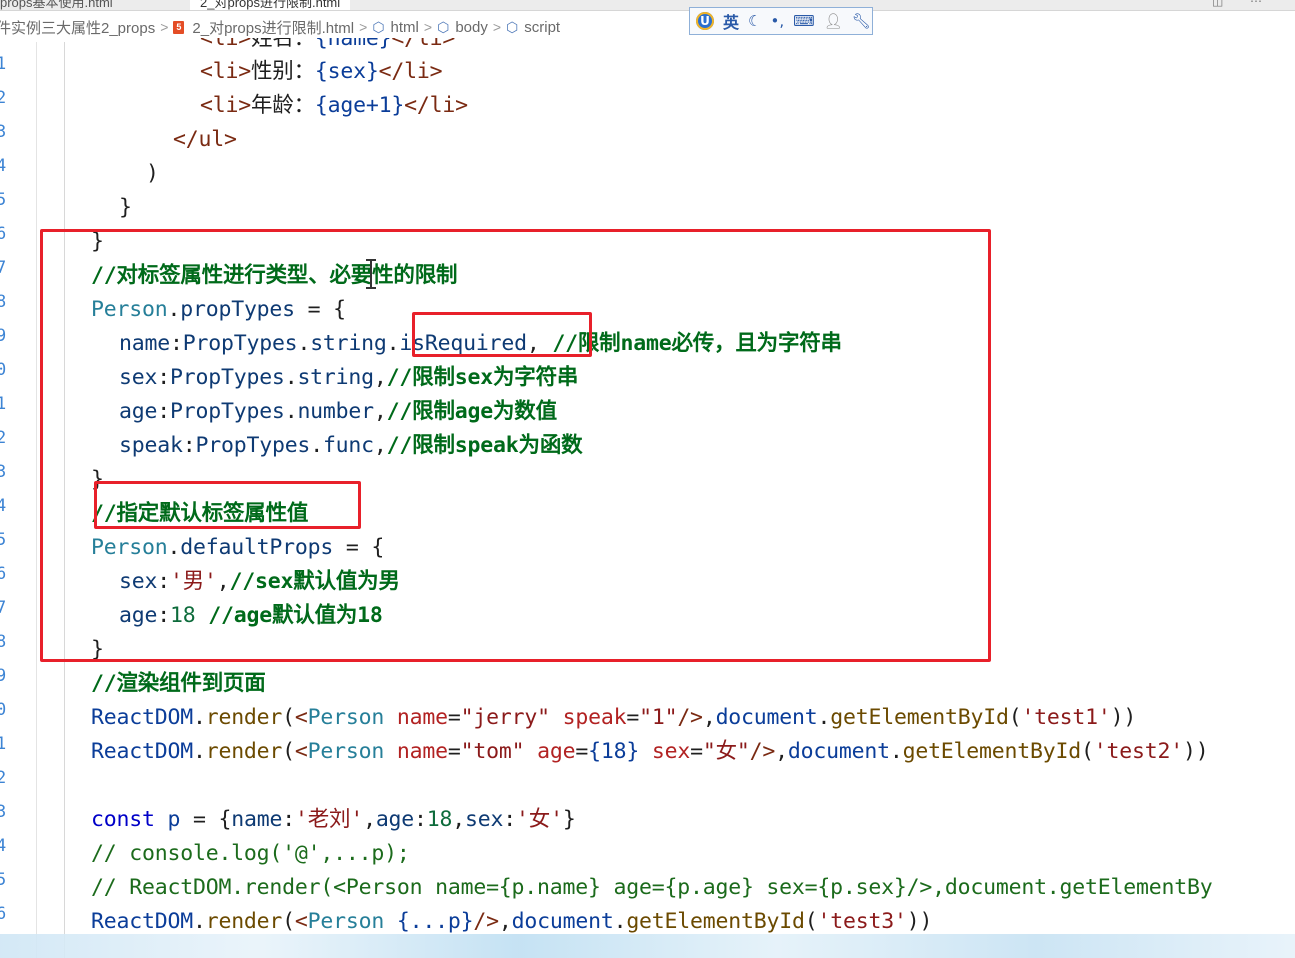  What do you see at coordinates (174, 819) in the screenshot?
I see `code-token: p` at bounding box center [174, 819].